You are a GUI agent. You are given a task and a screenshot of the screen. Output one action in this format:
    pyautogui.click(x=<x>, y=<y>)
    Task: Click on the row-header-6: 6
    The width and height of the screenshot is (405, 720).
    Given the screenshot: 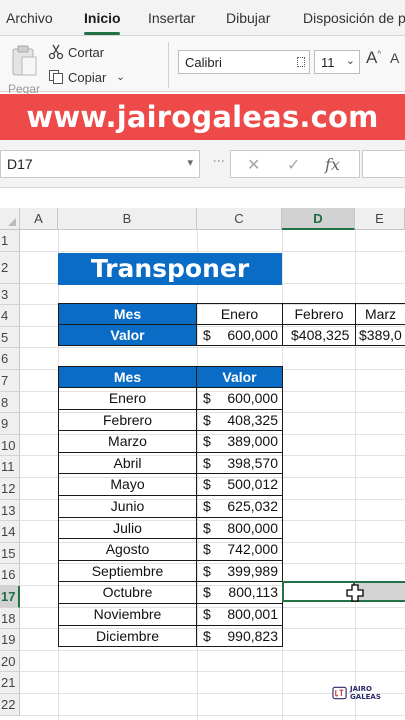 What is the action you would take?
    pyautogui.click(x=10, y=359)
    